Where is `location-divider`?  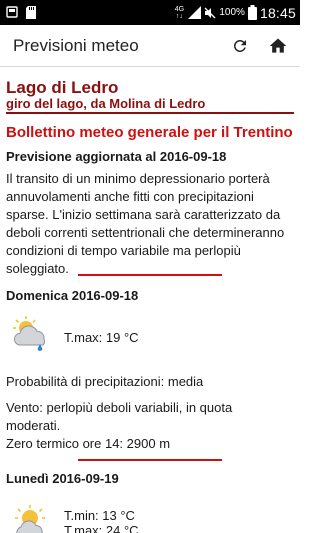
location-divider is located at coordinates (150, 113).